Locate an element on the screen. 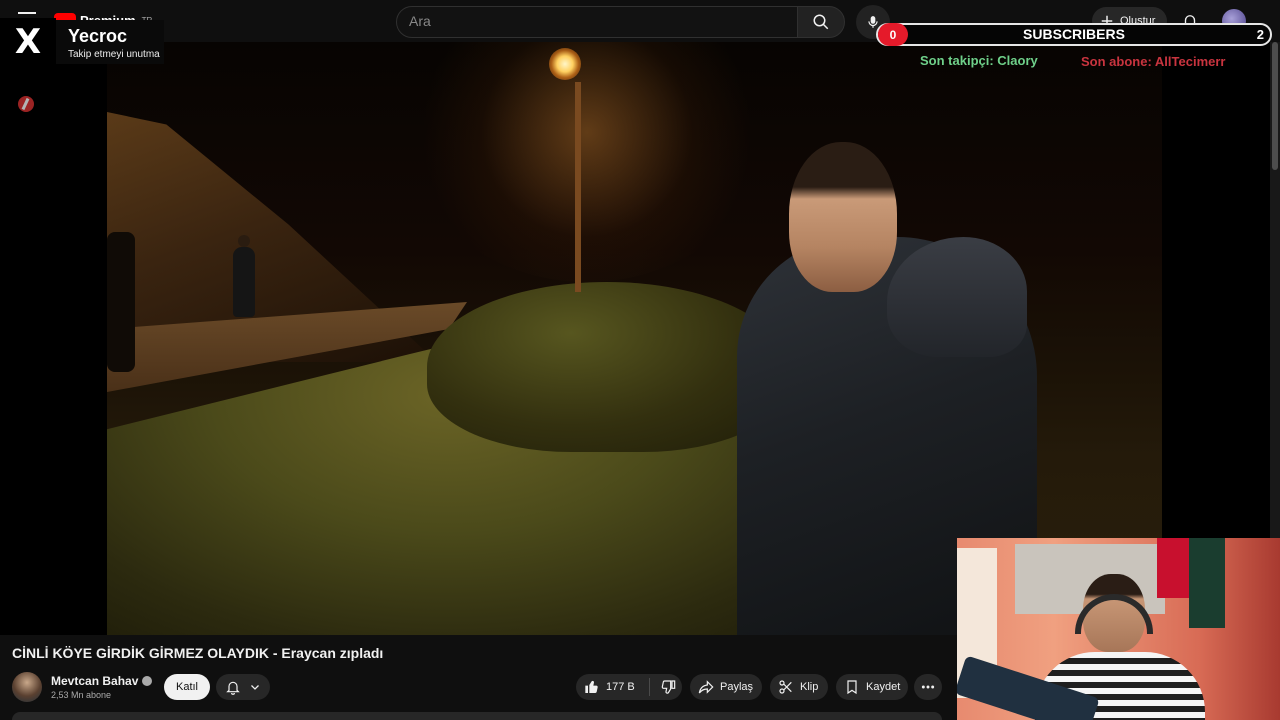 This screenshot has height=720, width=1280. search-box is located at coordinates (597, 22).